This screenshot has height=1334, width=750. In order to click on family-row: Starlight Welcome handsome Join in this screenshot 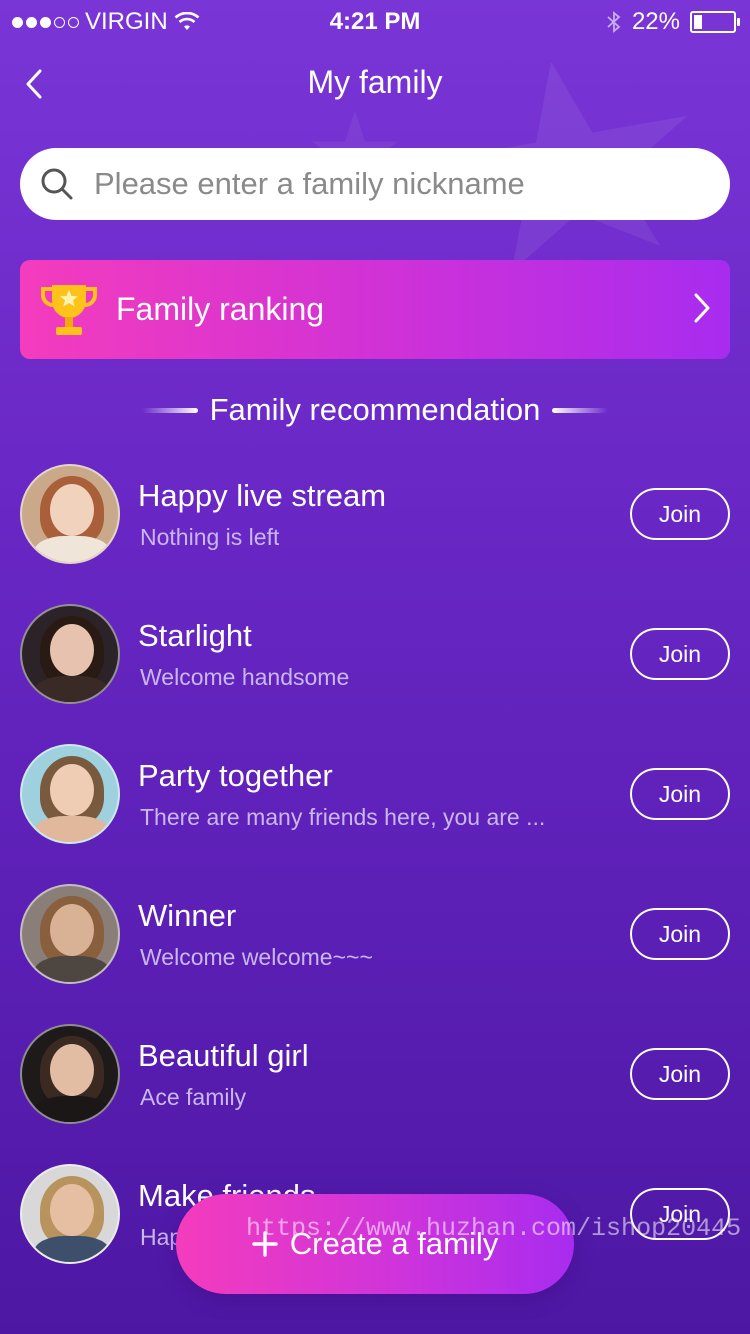, I will do `click(375, 674)`.